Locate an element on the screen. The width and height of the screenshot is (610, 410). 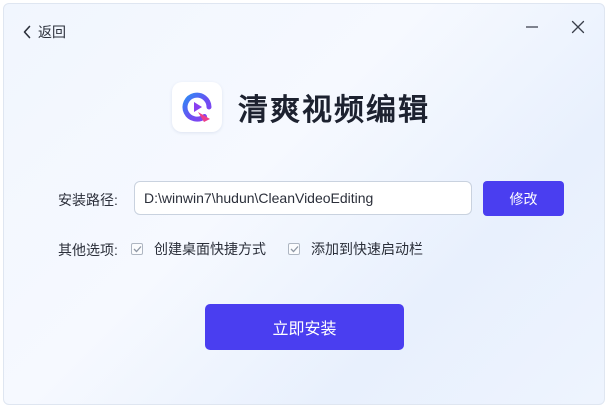
quick-launch-option: 添加到快速启动栏 is located at coordinates (355, 249).